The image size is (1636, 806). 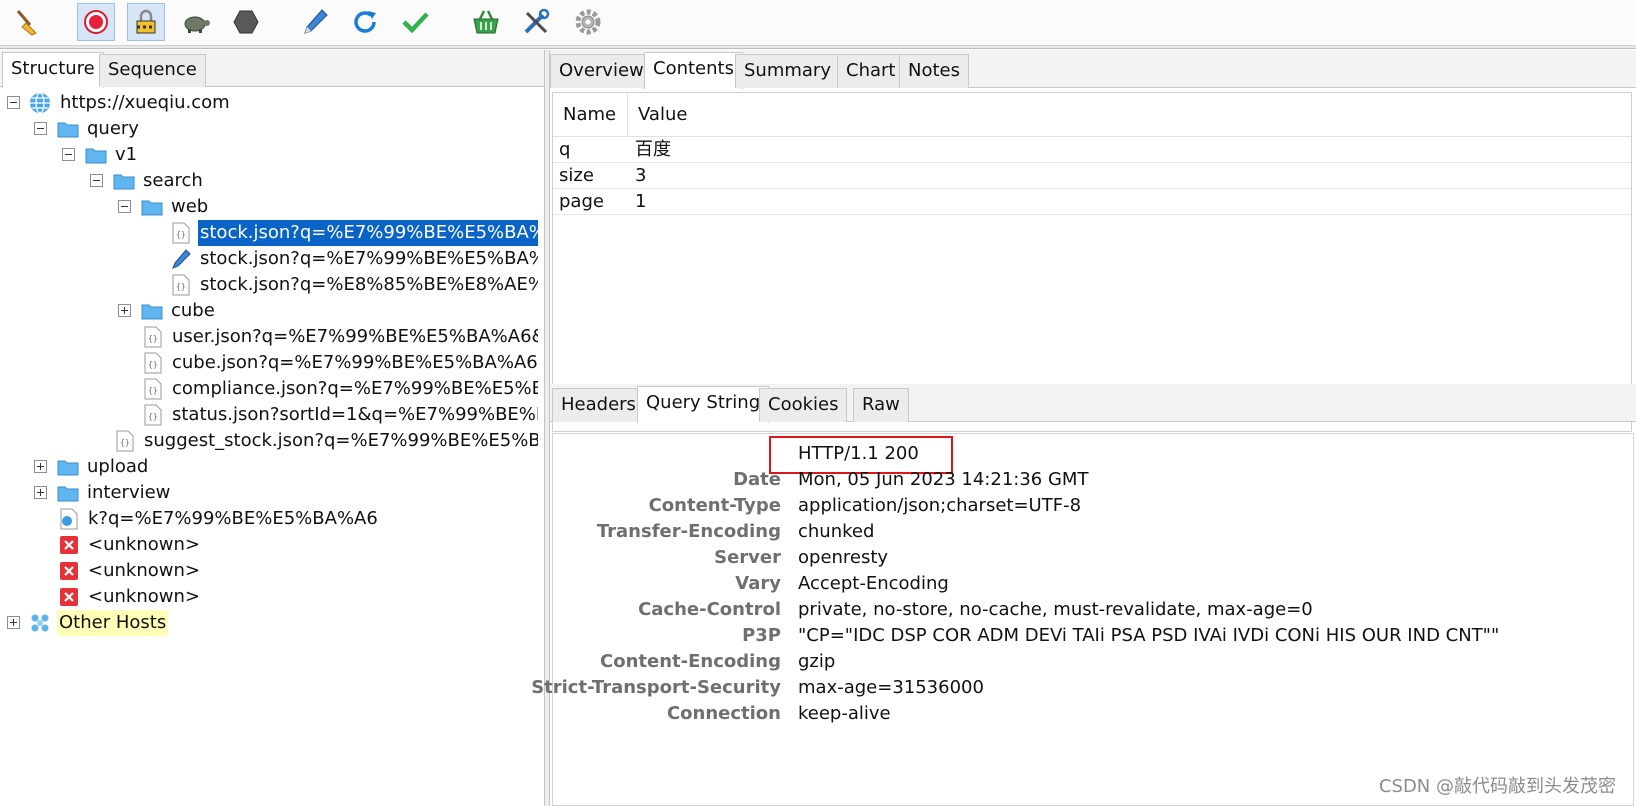 I want to click on tab-raw: Raw, so click(x=881, y=405).